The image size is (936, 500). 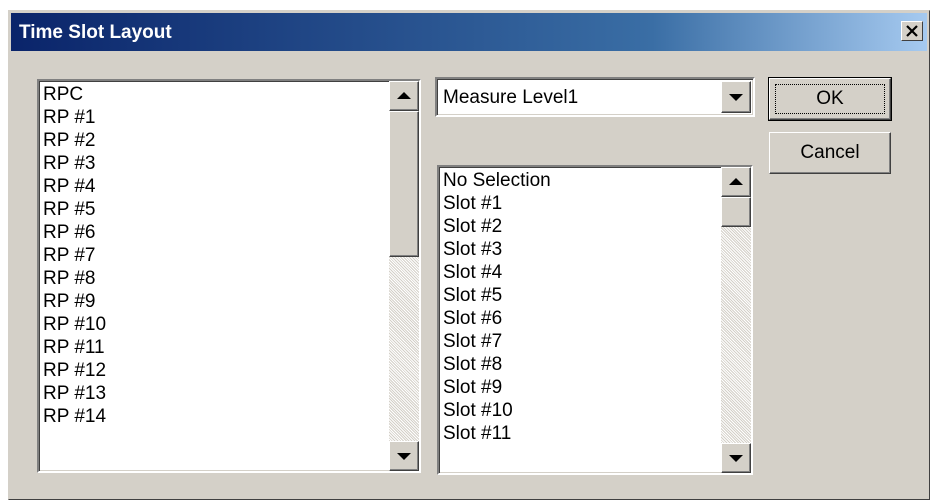 What do you see at coordinates (74, 347) in the screenshot?
I see `rp-list-item: RP #11` at bounding box center [74, 347].